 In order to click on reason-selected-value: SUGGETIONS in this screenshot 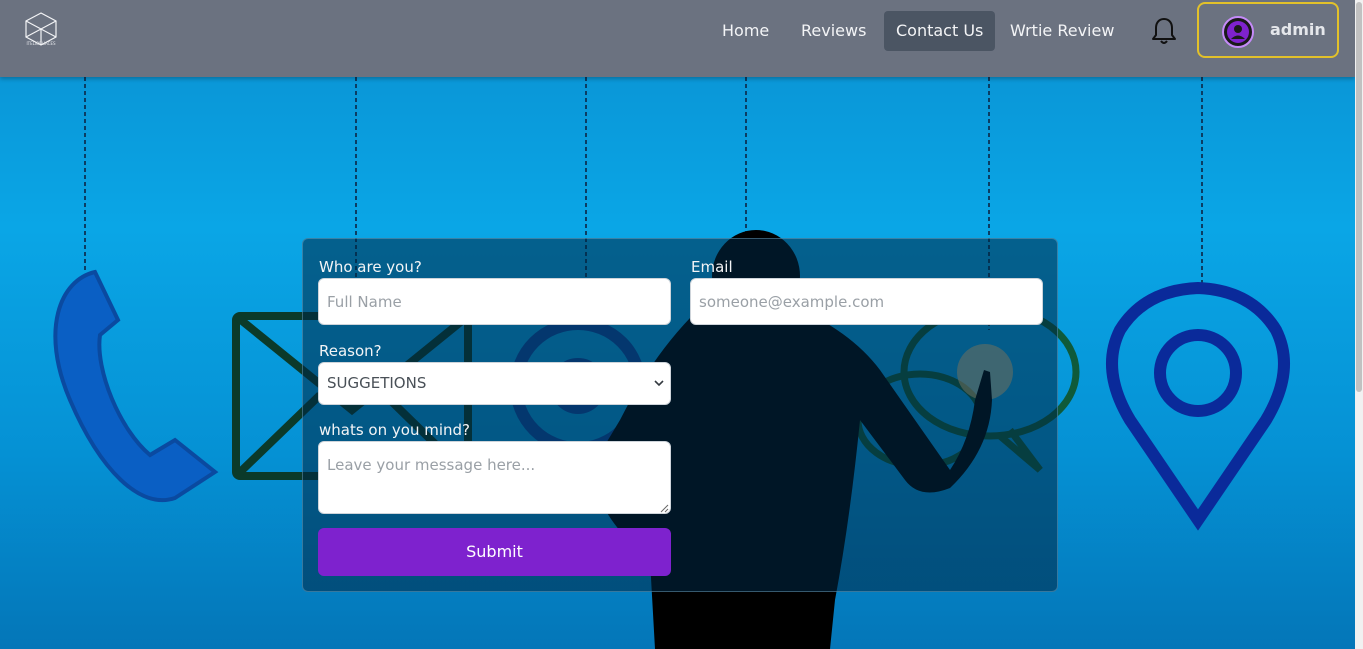, I will do `click(377, 383)`.